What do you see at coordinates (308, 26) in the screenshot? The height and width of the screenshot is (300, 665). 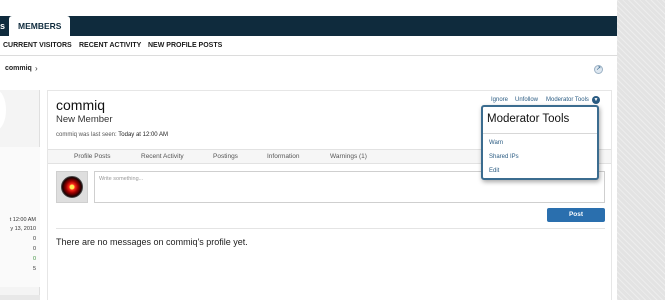 I see `top-navbar: s MEMBERS` at bounding box center [308, 26].